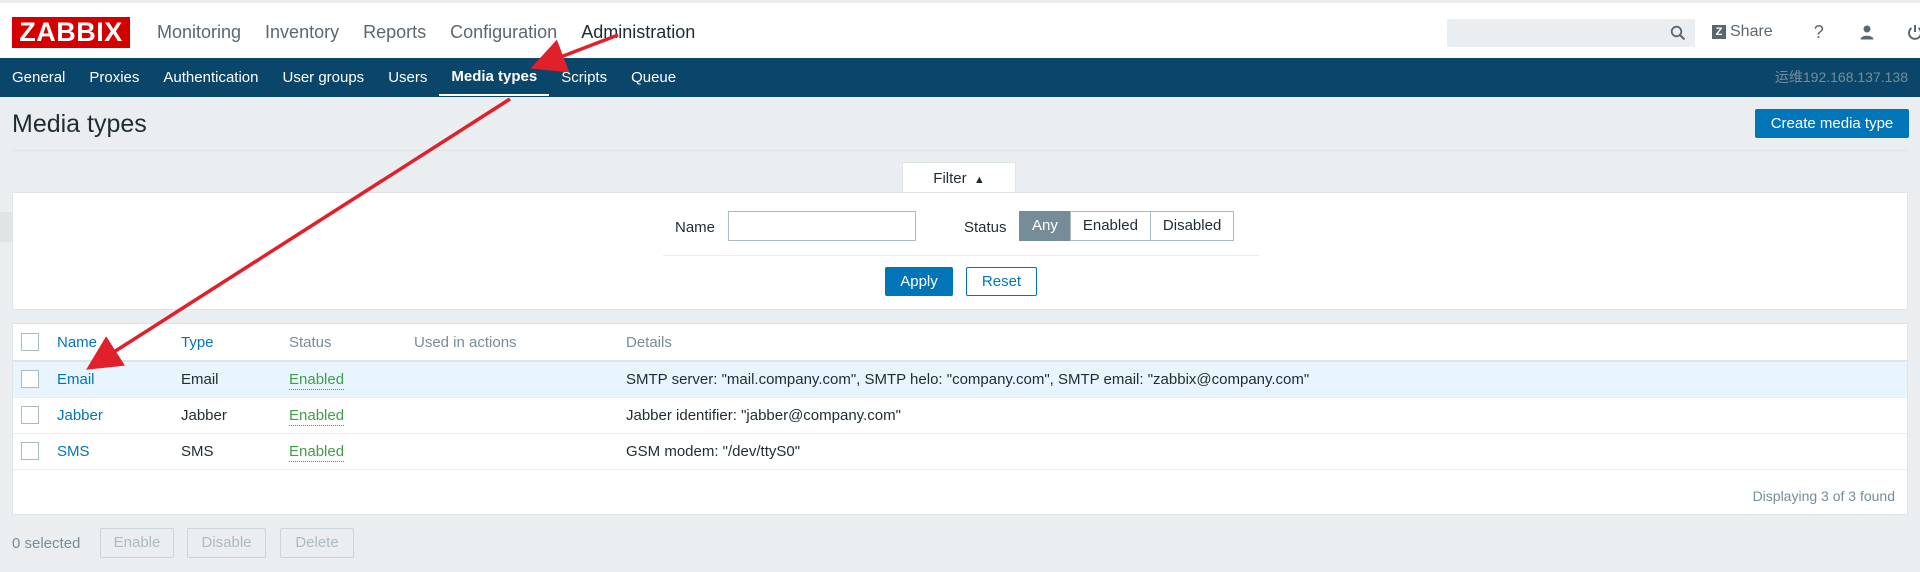 This screenshot has height=572, width=1920. What do you see at coordinates (137, 543) in the screenshot?
I see `enable-button: Enable` at bounding box center [137, 543].